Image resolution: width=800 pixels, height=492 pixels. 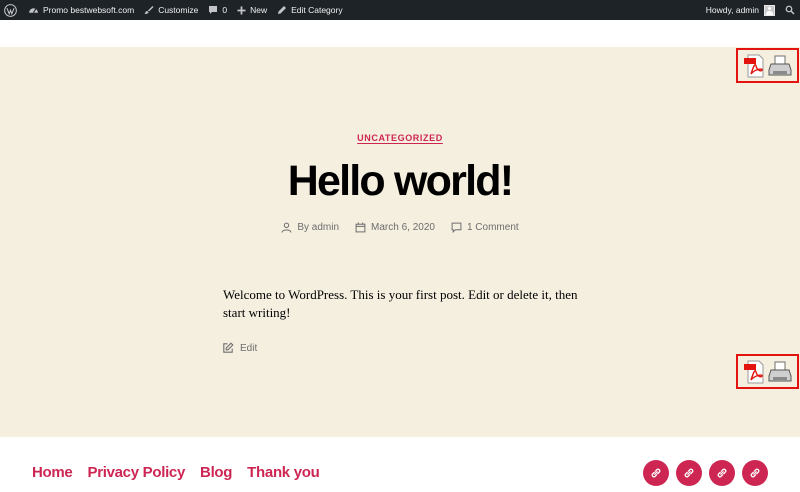 I want to click on footer-link-privacy-policy: Privacy Policy, so click(x=136, y=472).